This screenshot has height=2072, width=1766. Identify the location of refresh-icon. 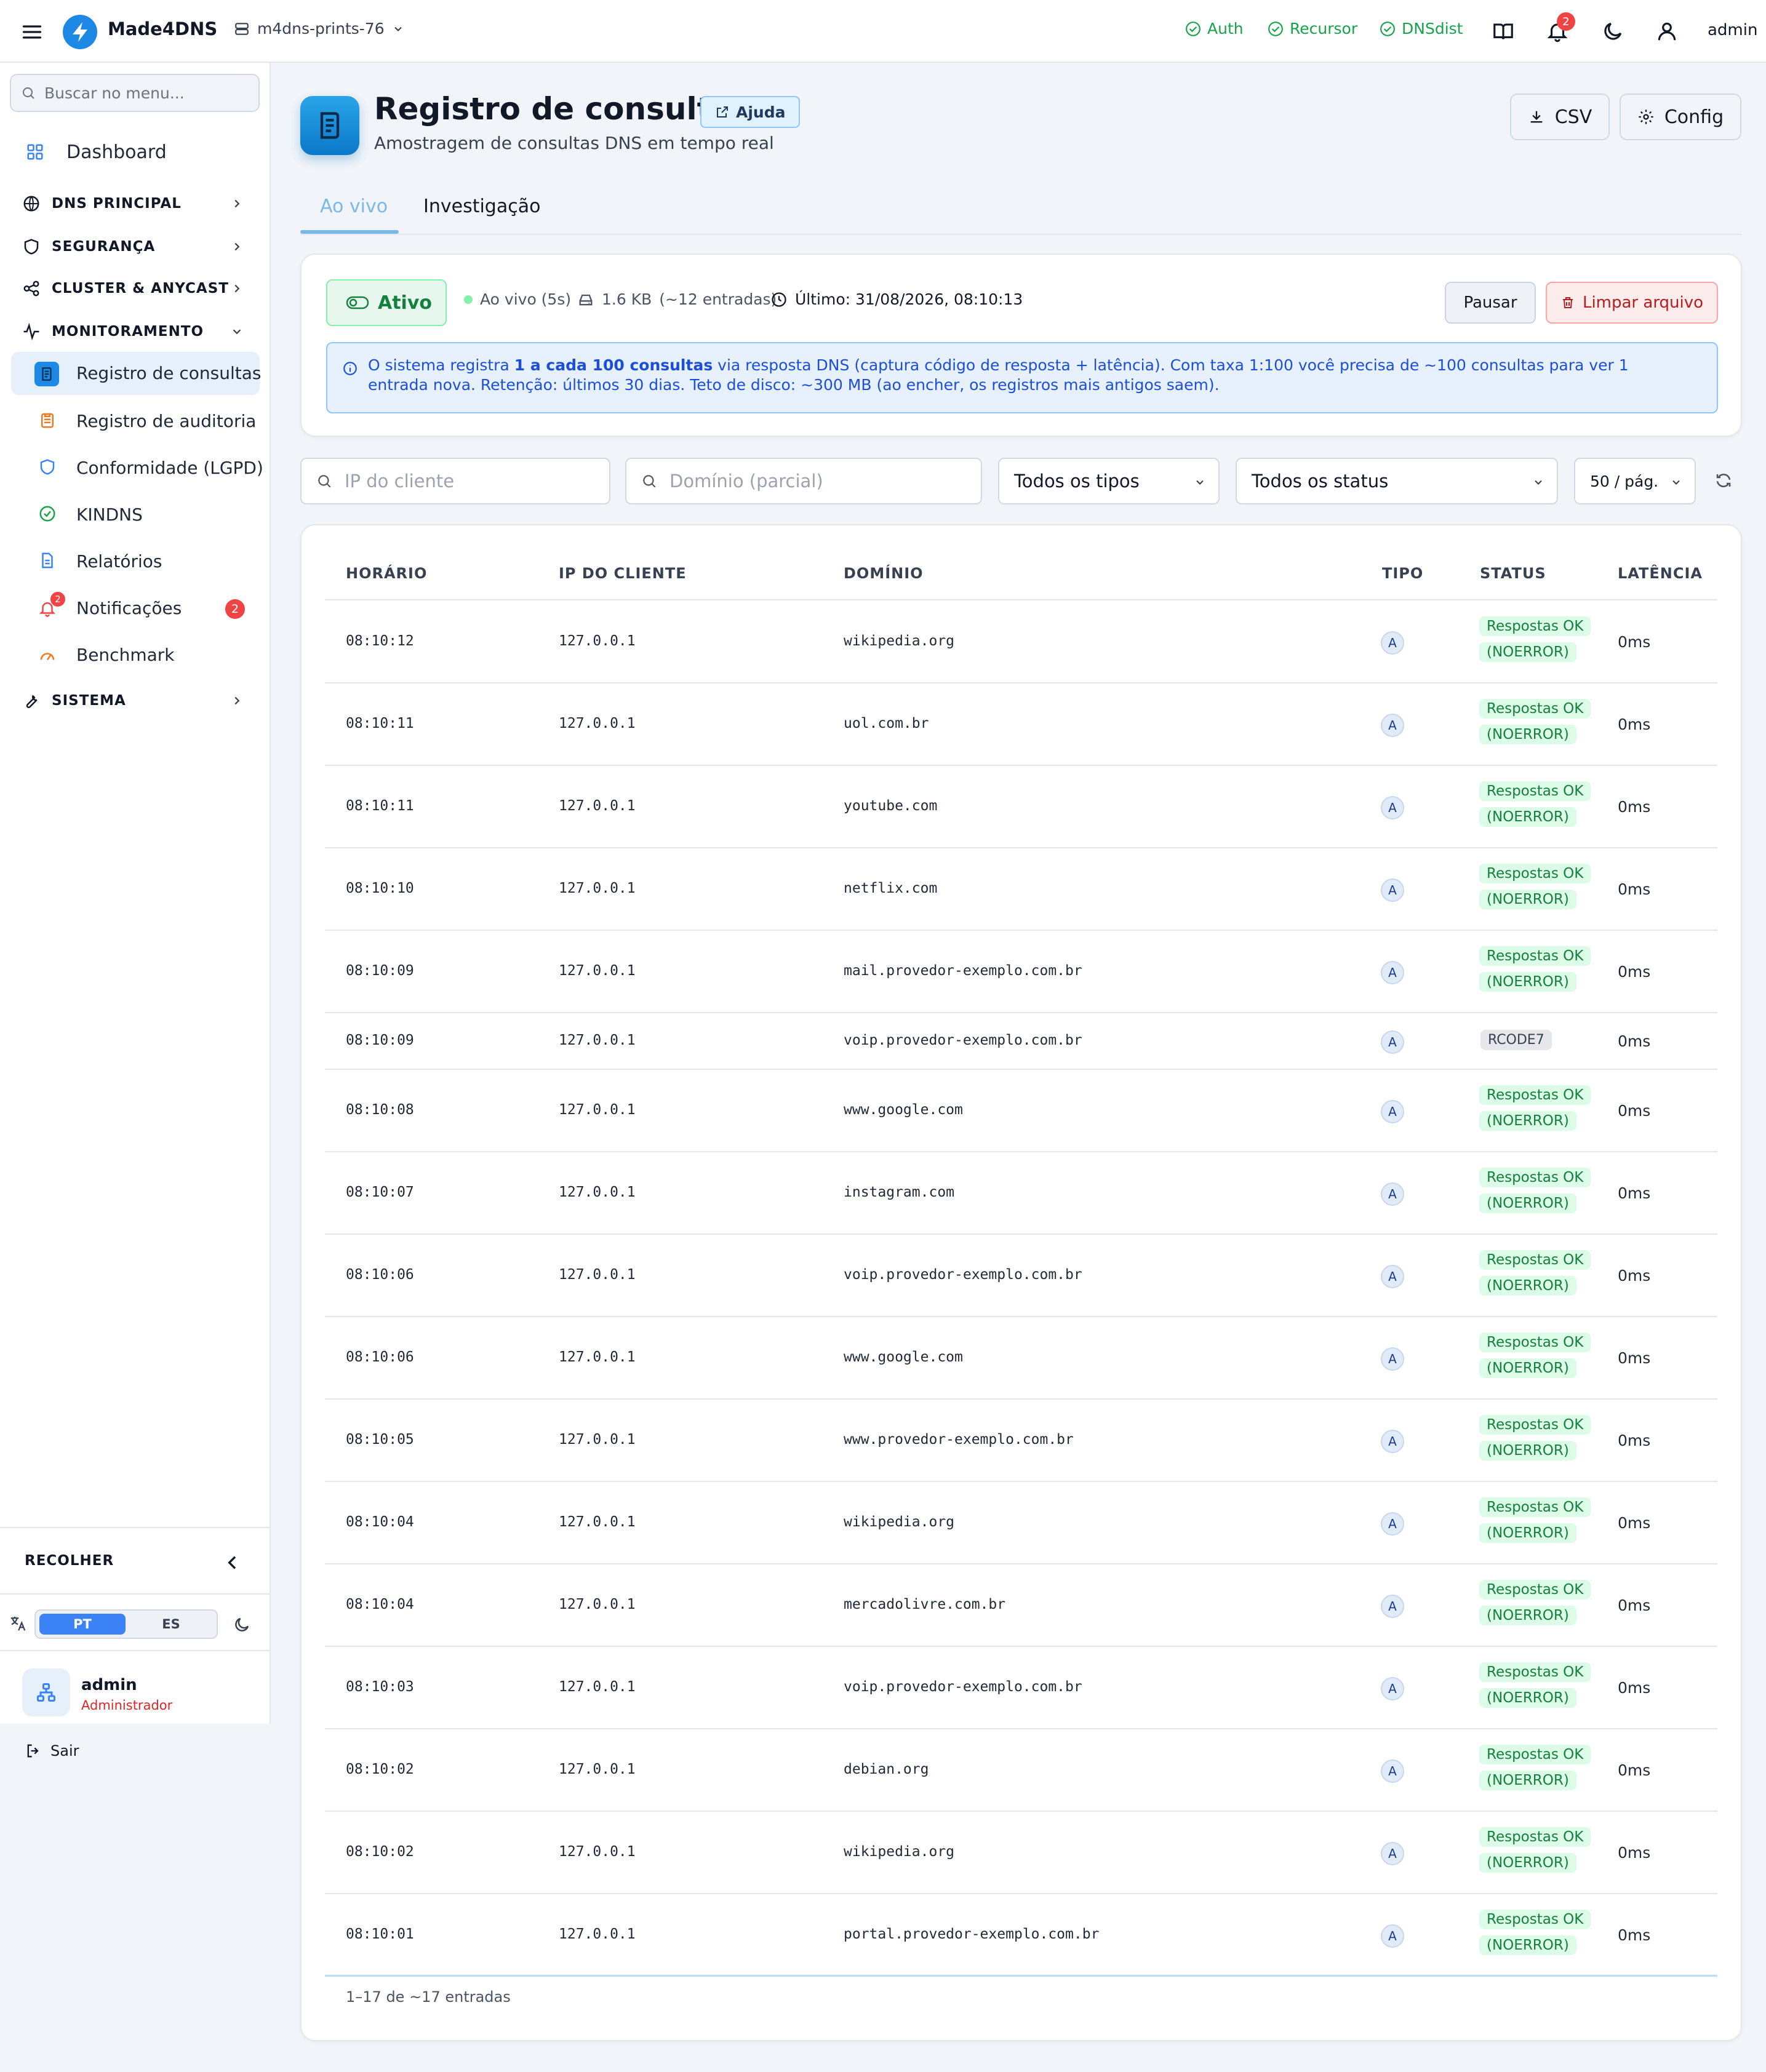
(1723, 481).